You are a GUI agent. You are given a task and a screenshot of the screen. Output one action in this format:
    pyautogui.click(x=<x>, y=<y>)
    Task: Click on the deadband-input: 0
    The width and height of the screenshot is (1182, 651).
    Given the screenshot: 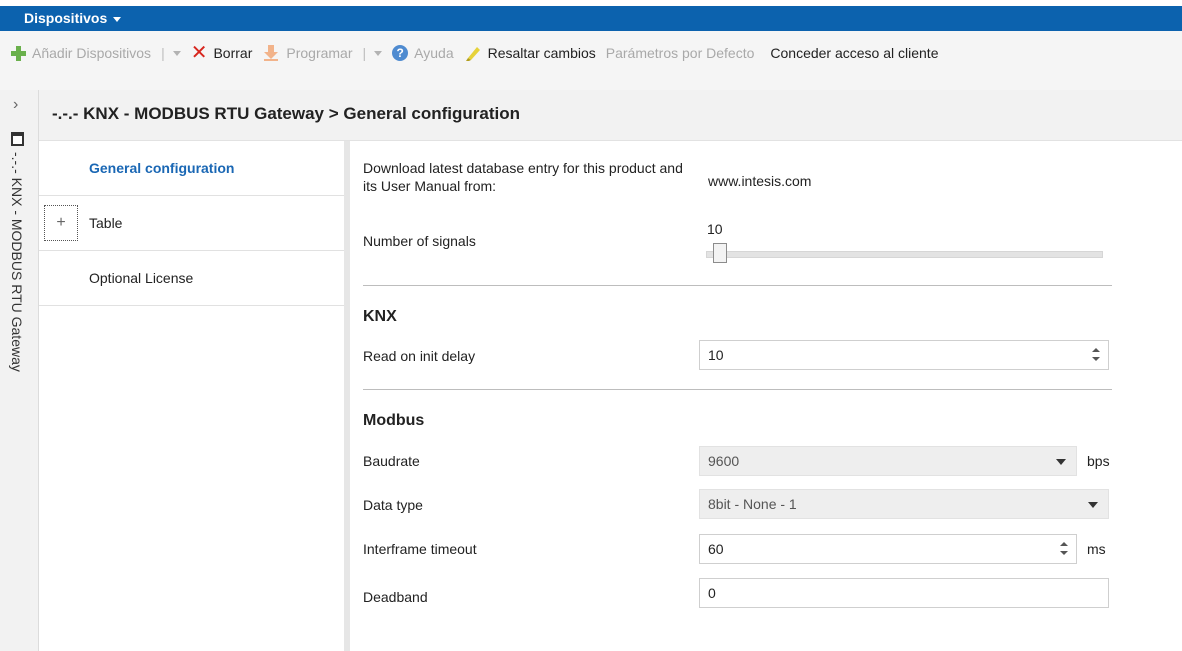 What is the action you would take?
    pyautogui.click(x=904, y=593)
    